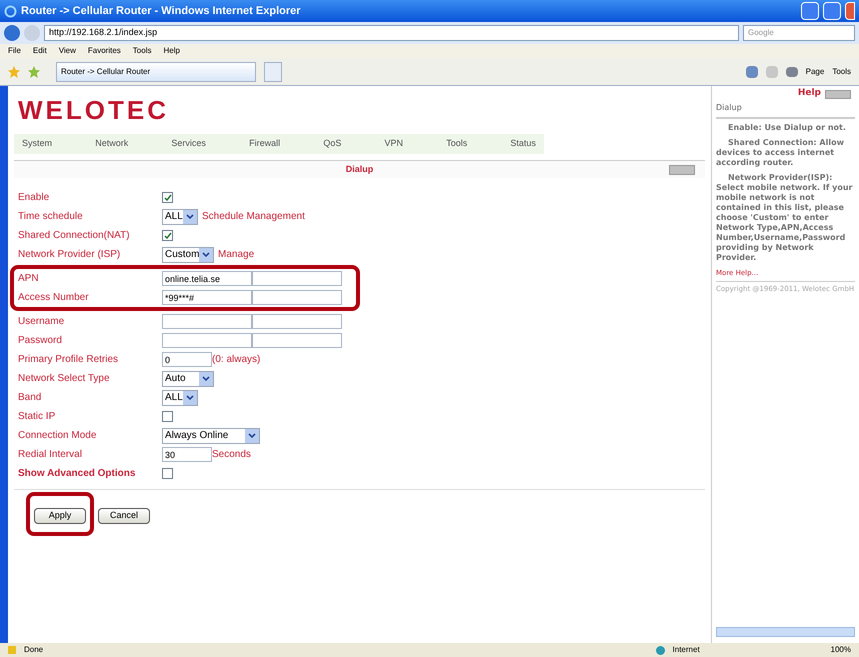 This screenshot has height=657, width=859. What do you see at coordinates (111, 144) in the screenshot?
I see `nav-tab: Network` at bounding box center [111, 144].